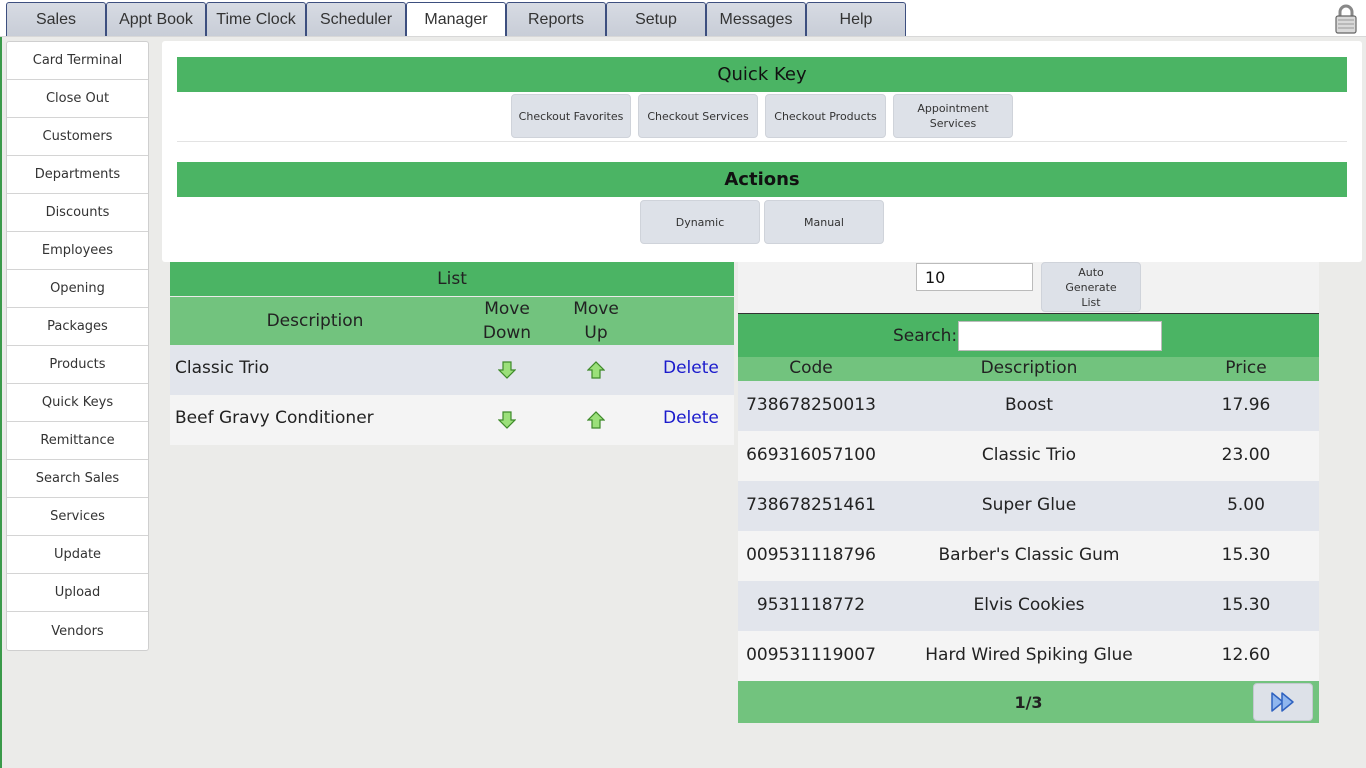 This screenshot has width=1366, height=768. Describe the element at coordinates (77, 251) in the screenshot. I see `sidebar-item-employees: Employees` at that location.